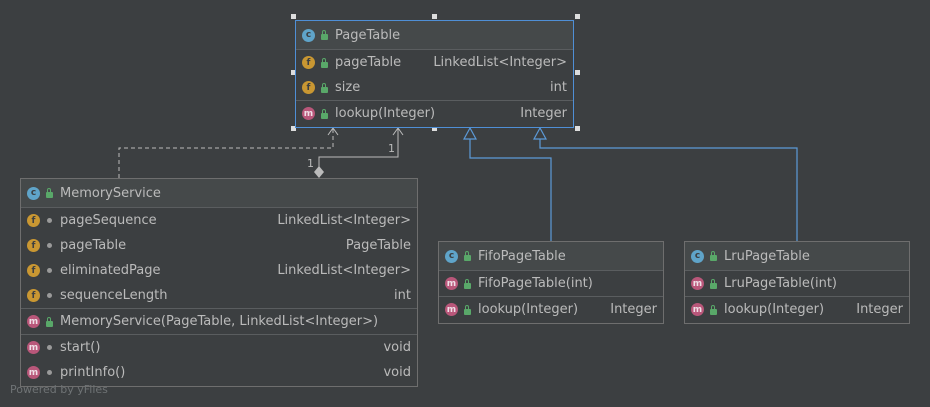 Image resolution: width=930 pixels, height=407 pixels. Describe the element at coordinates (80, 347) in the screenshot. I see `method-name: start()` at that location.